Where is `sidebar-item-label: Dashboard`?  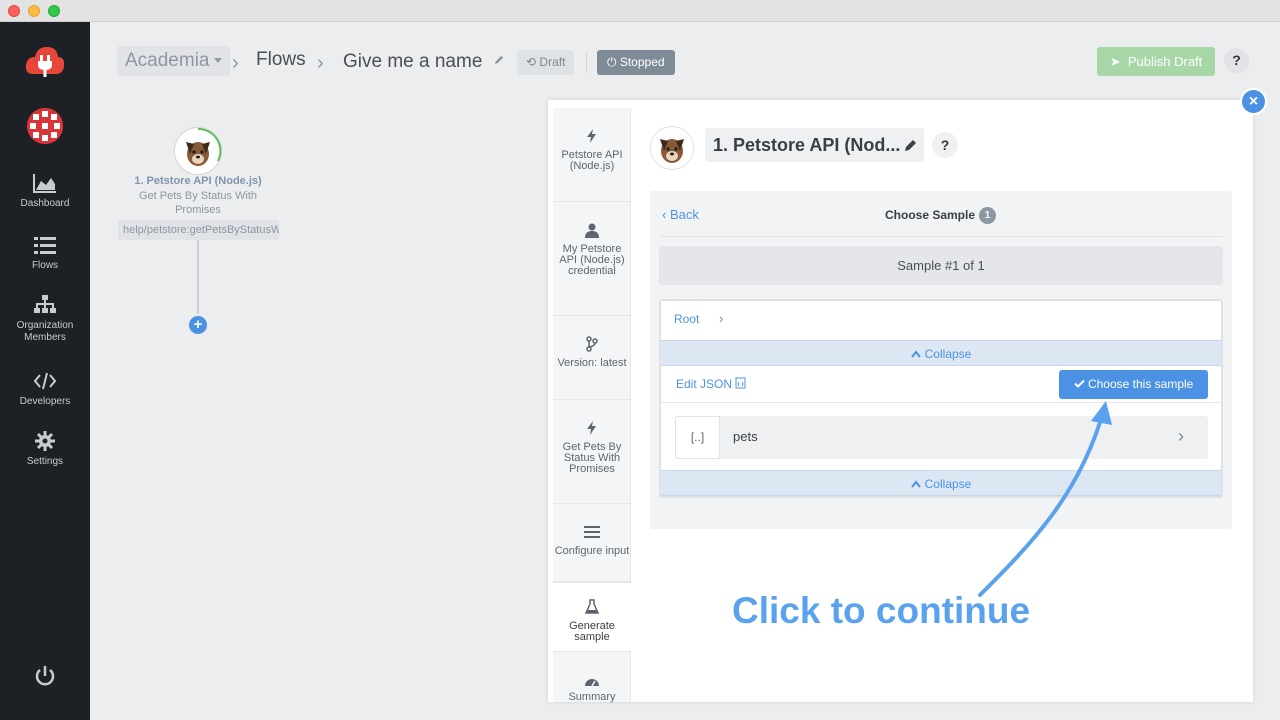 sidebar-item-label: Dashboard is located at coordinates (45, 203).